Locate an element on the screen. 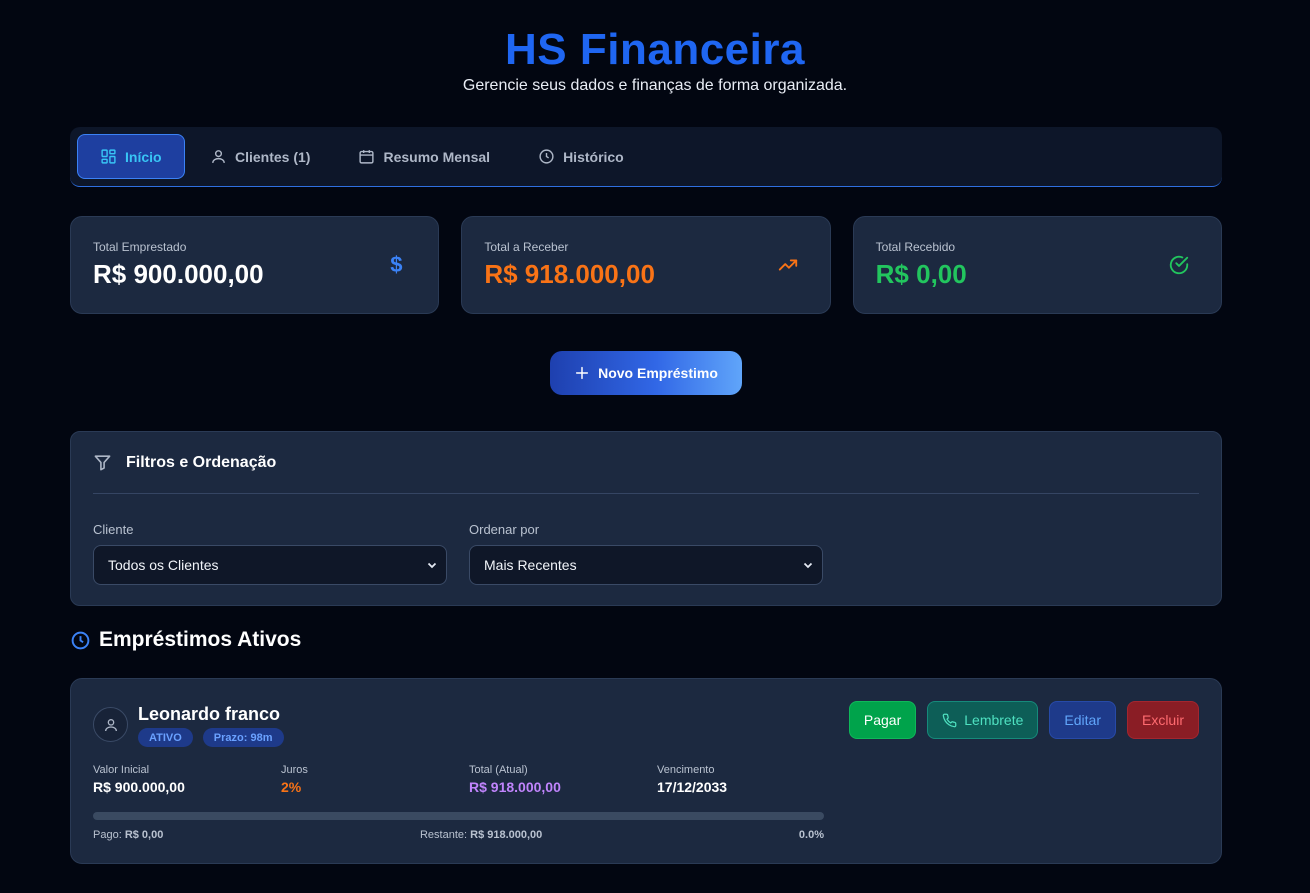 The image size is (1310, 893). initial-value-stat: Valor Inicial R$ 900.000,00 is located at coordinates (187, 779).